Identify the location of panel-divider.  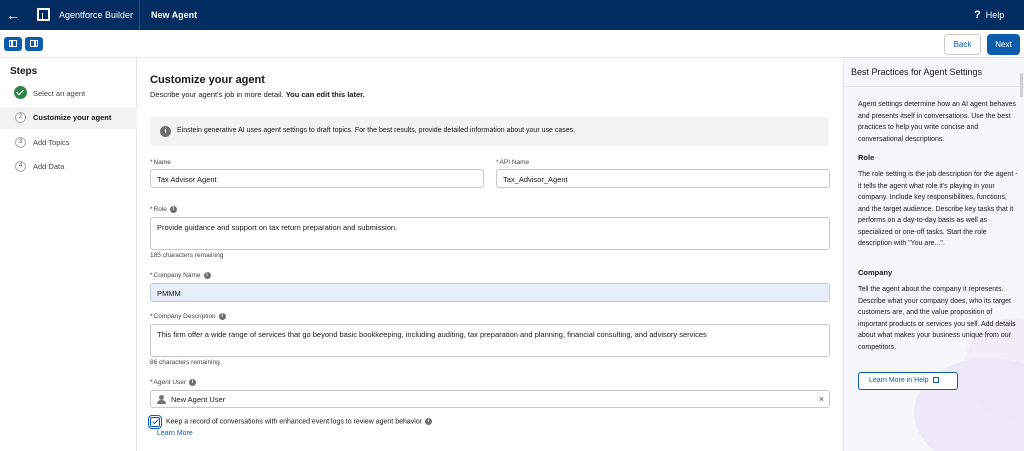
(934, 86).